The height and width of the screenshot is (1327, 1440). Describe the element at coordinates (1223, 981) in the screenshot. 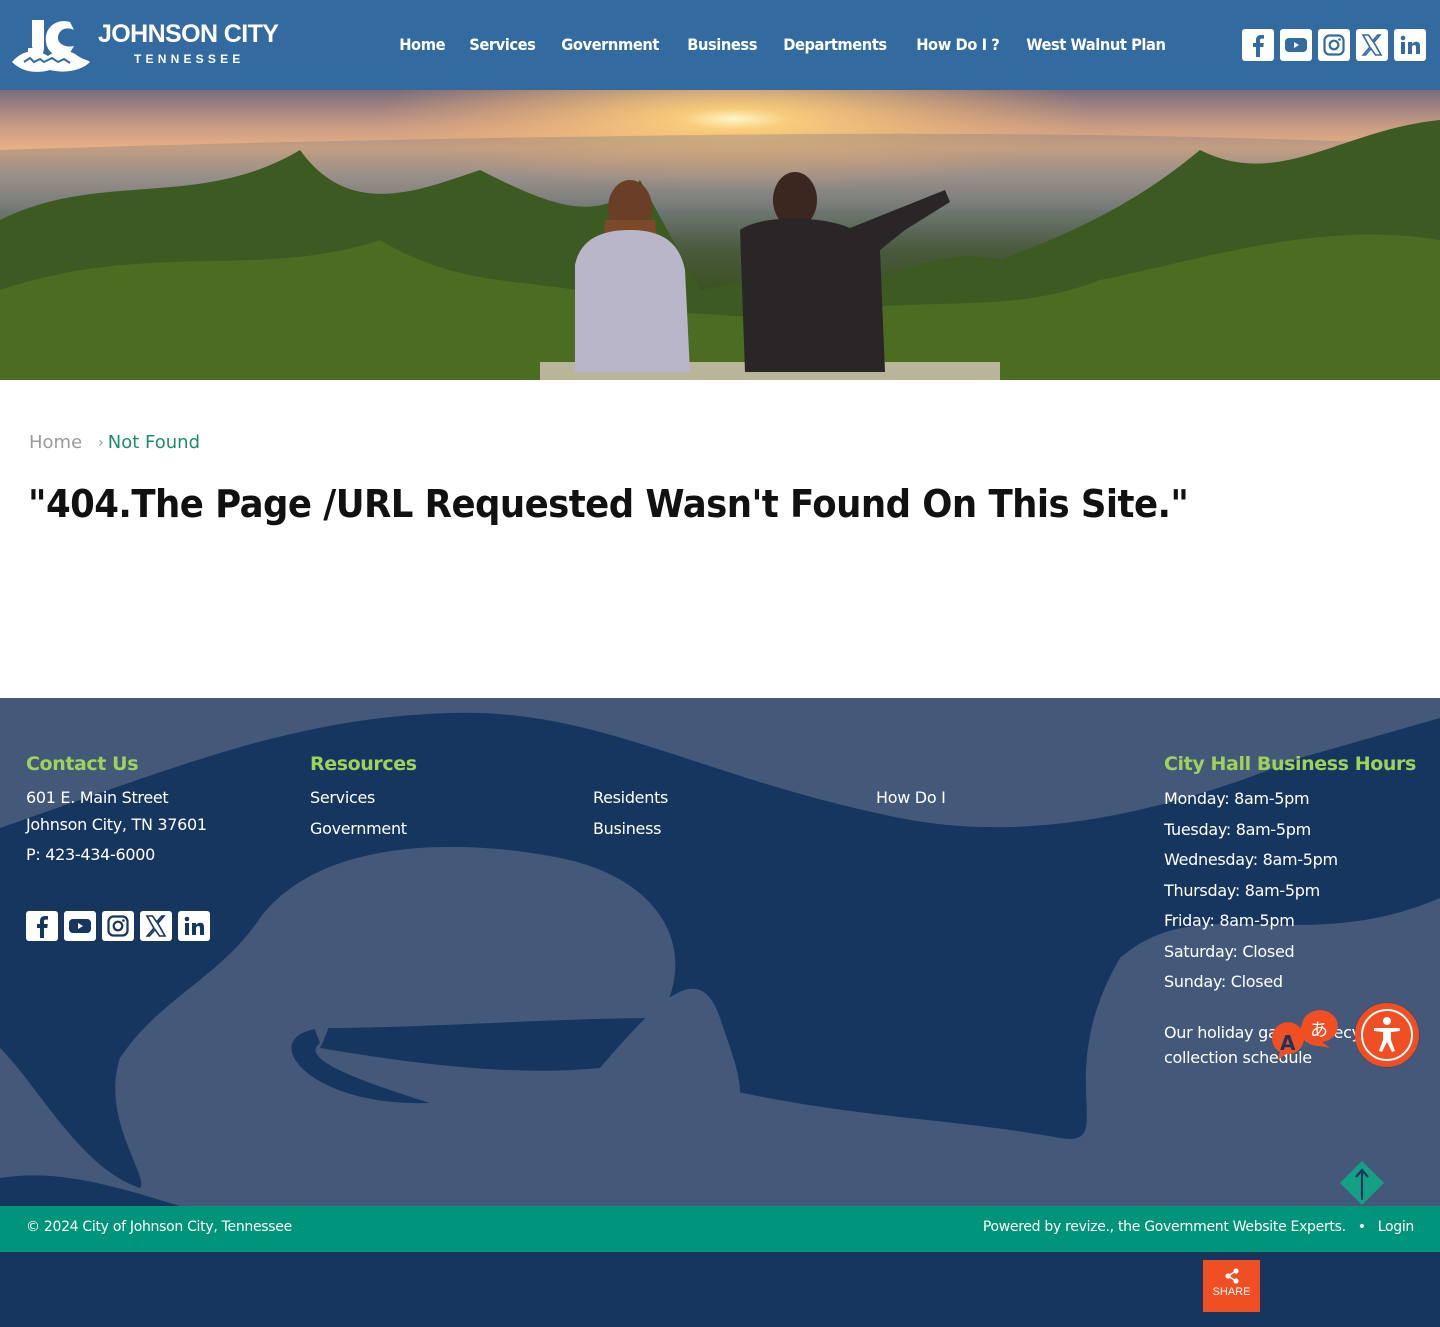

I see `hours-sunday: Sunday: Closed` at that location.